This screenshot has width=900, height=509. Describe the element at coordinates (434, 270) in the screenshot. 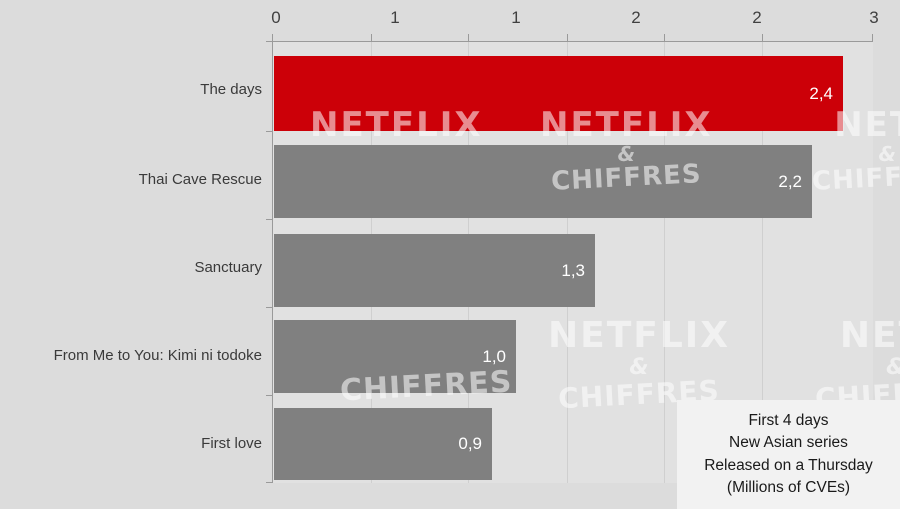

I see `bar-sanctuary: 1,3` at that location.